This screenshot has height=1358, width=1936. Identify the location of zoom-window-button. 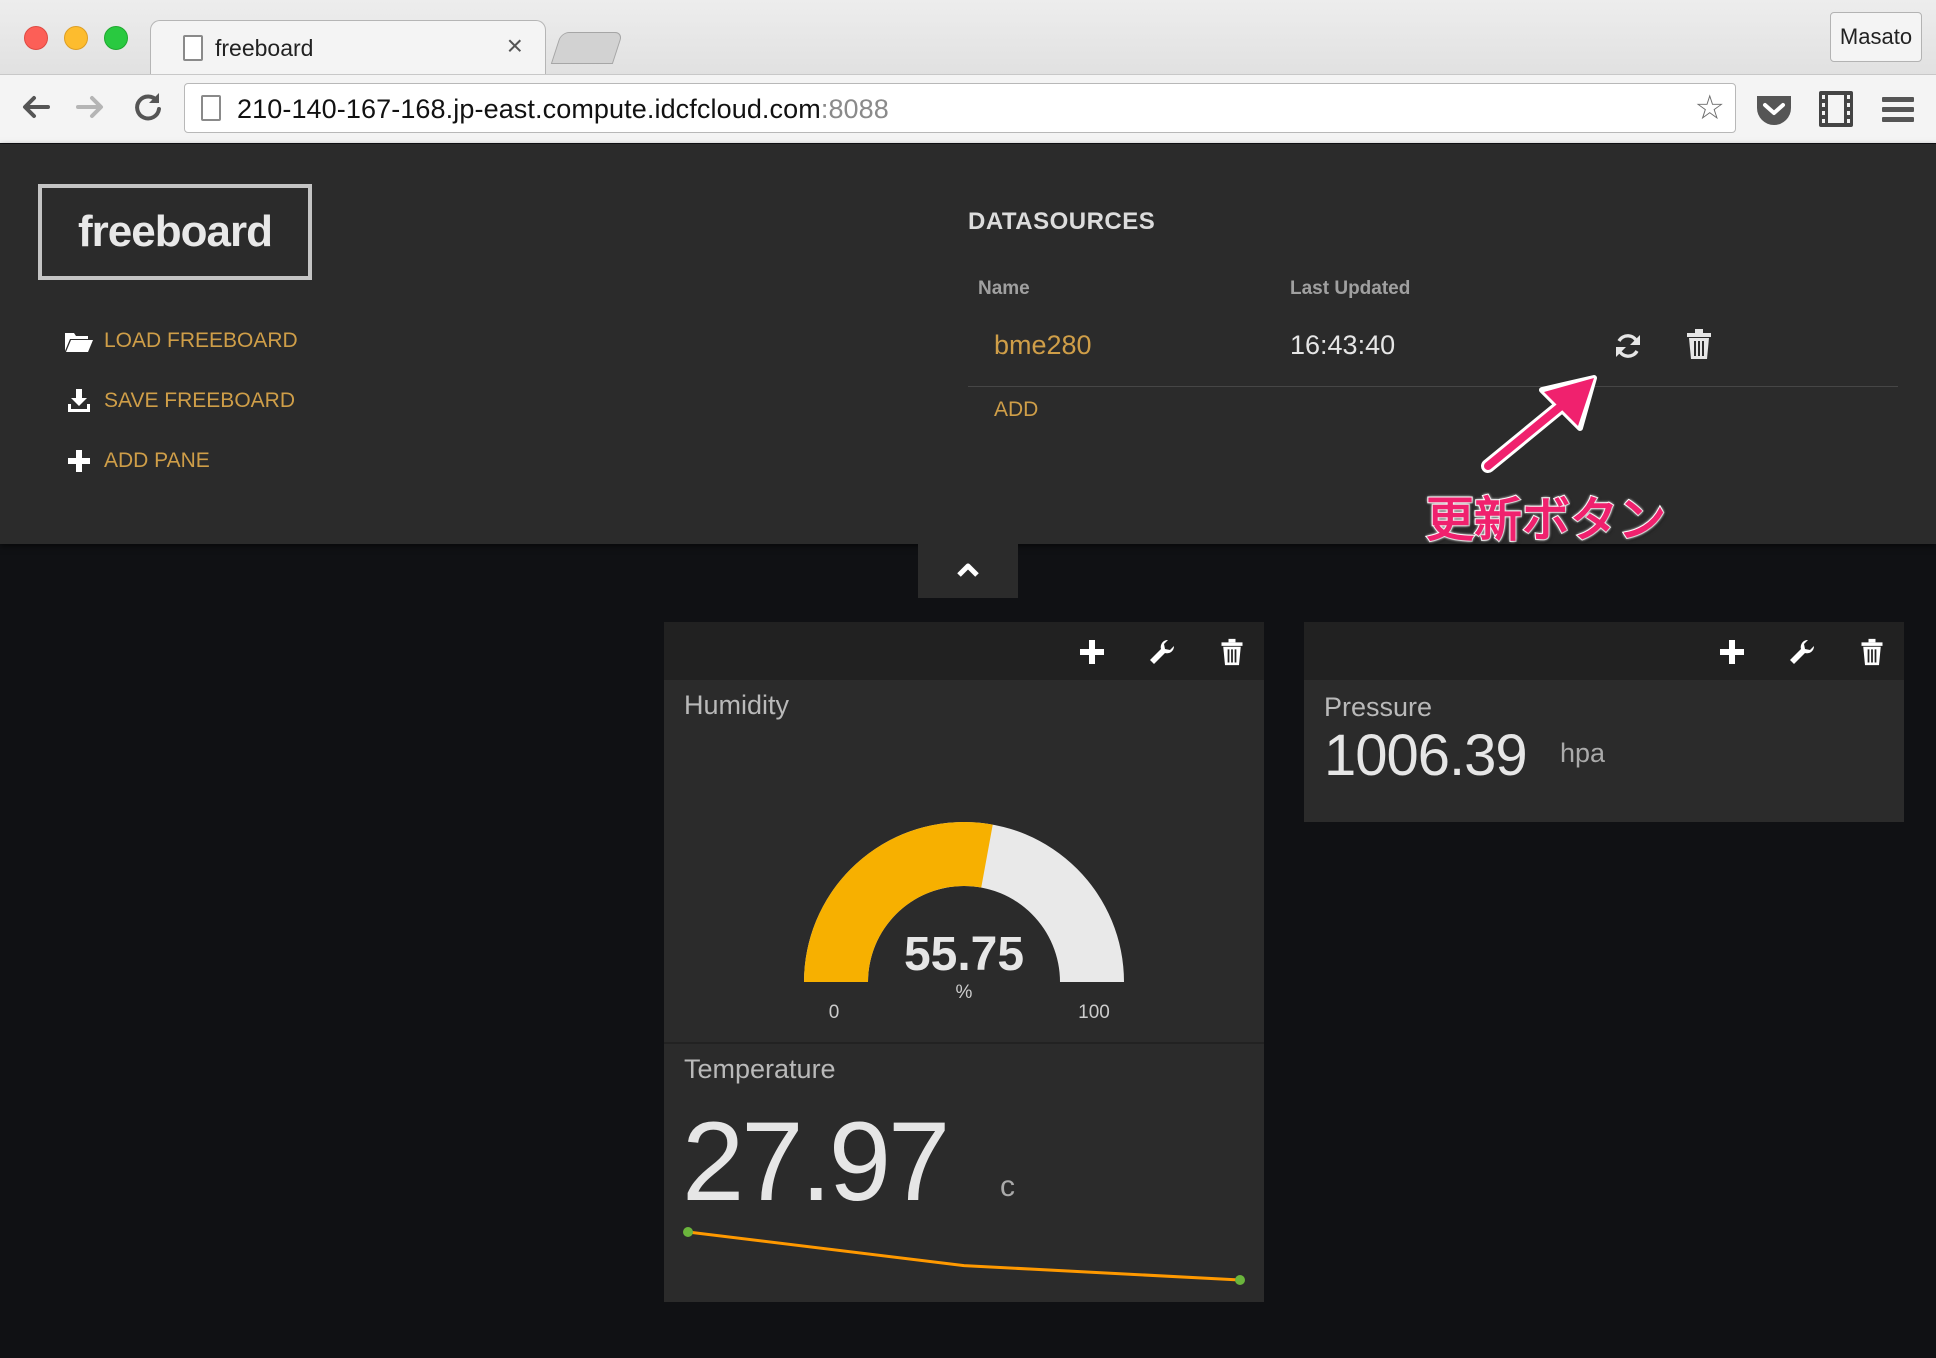
(116, 38).